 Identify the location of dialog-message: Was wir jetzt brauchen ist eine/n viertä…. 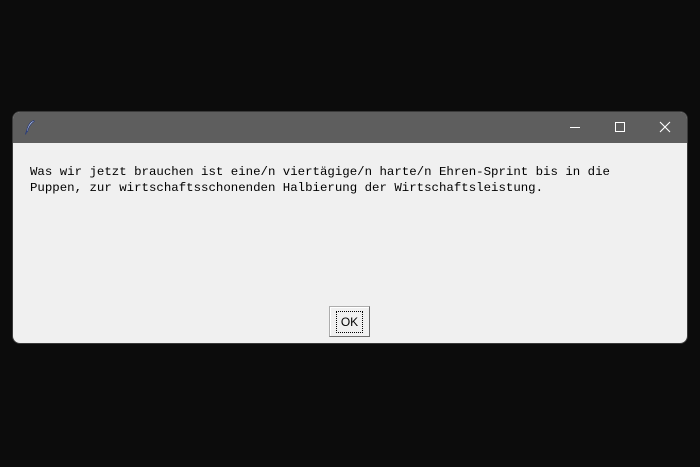
(350, 180).